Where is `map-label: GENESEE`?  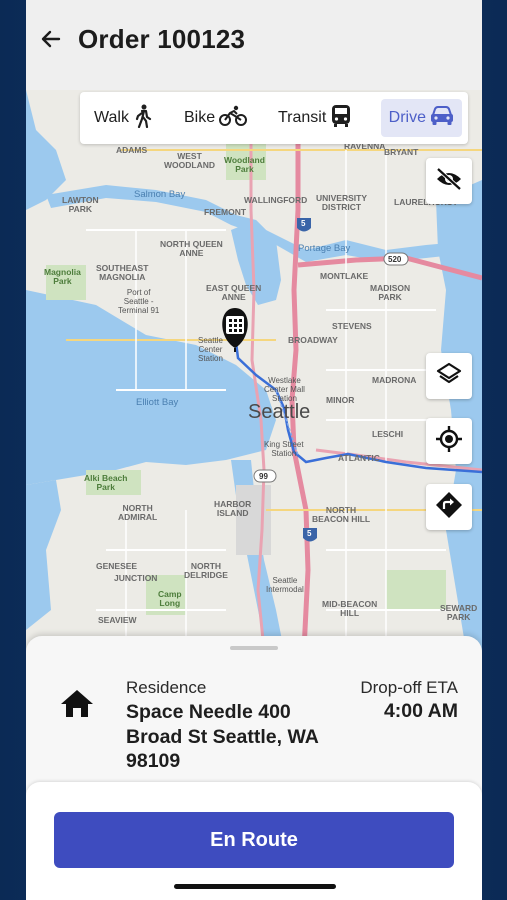 map-label: GENESEE is located at coordinates (117, 566).